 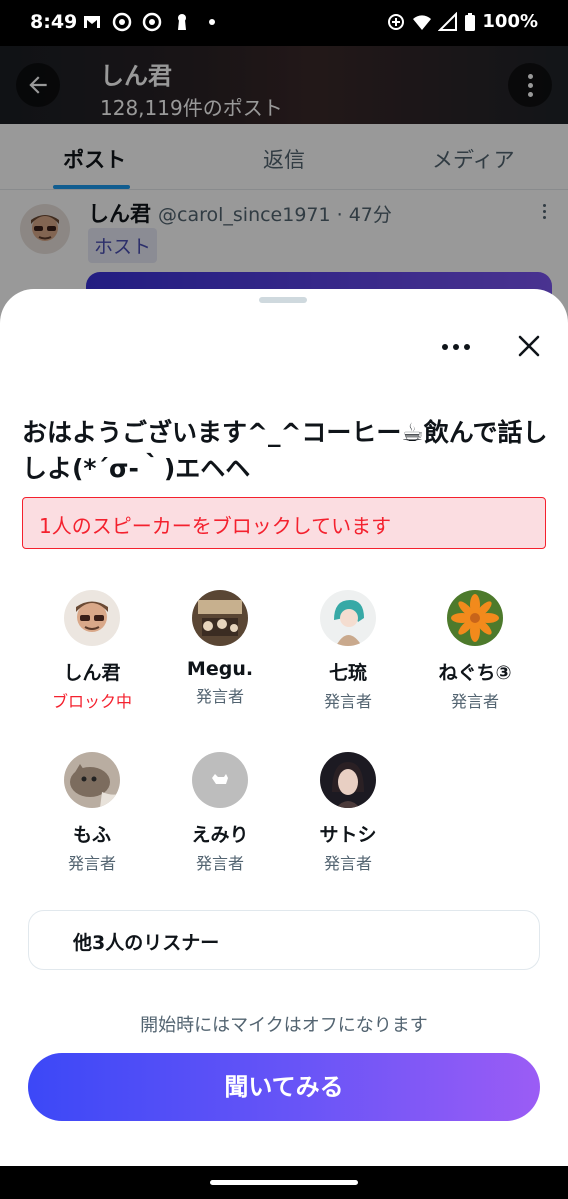 I want to click on space-title: おはようございます^_^コーヒー☕飲んで話ししよ(*´σ-｀)エヘヘ, so click(x=285, y=450).